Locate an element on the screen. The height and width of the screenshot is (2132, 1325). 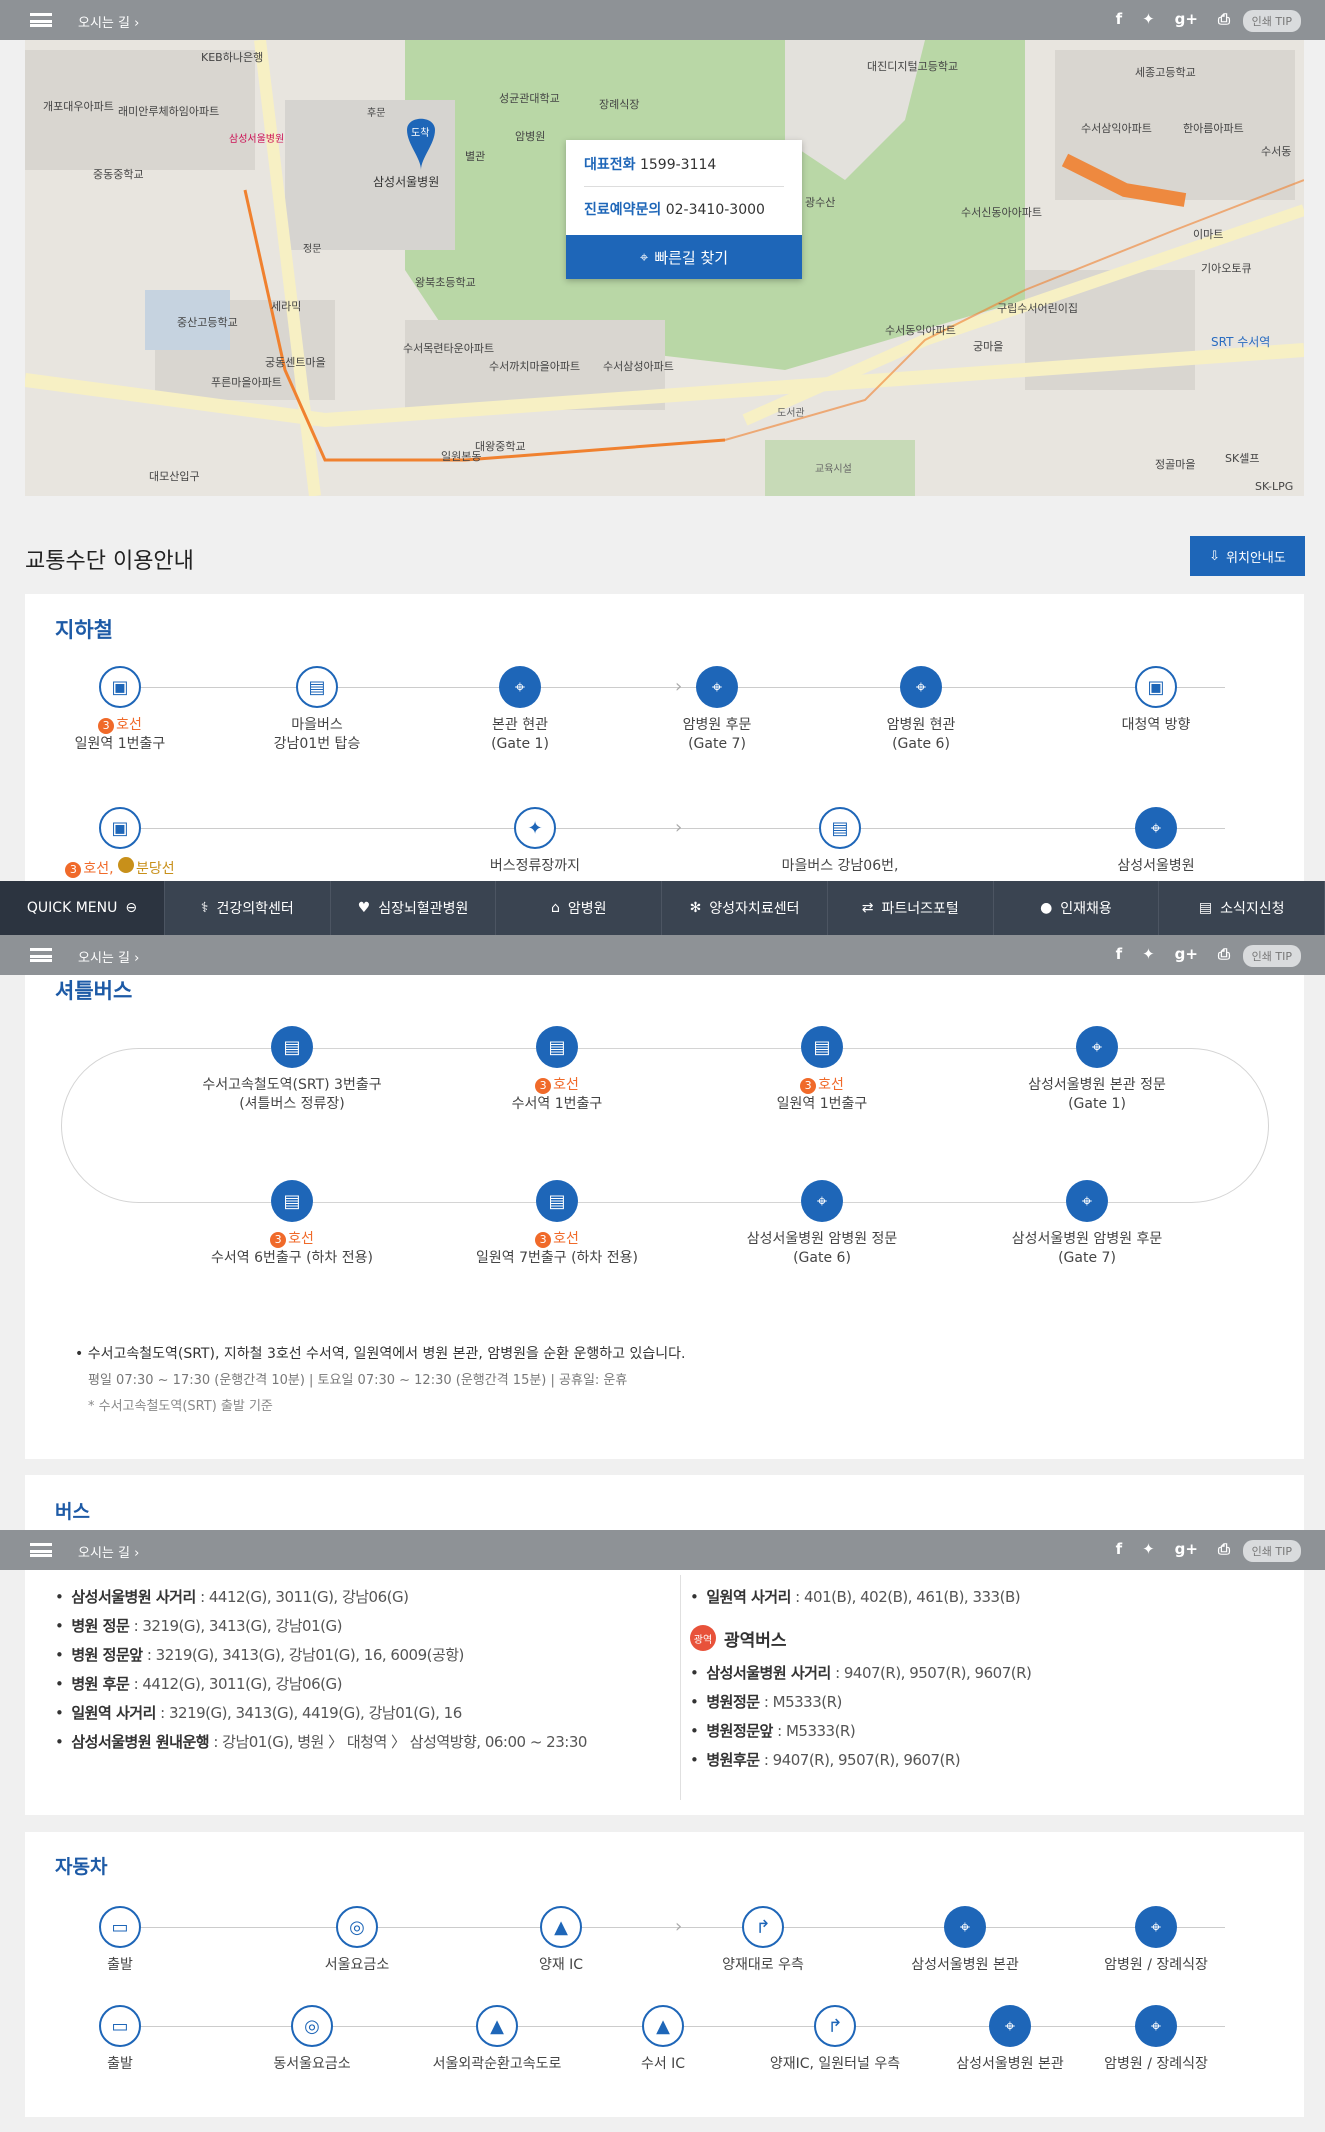
step-label: 버스정류장까지 is located at coordinates (535, 866).